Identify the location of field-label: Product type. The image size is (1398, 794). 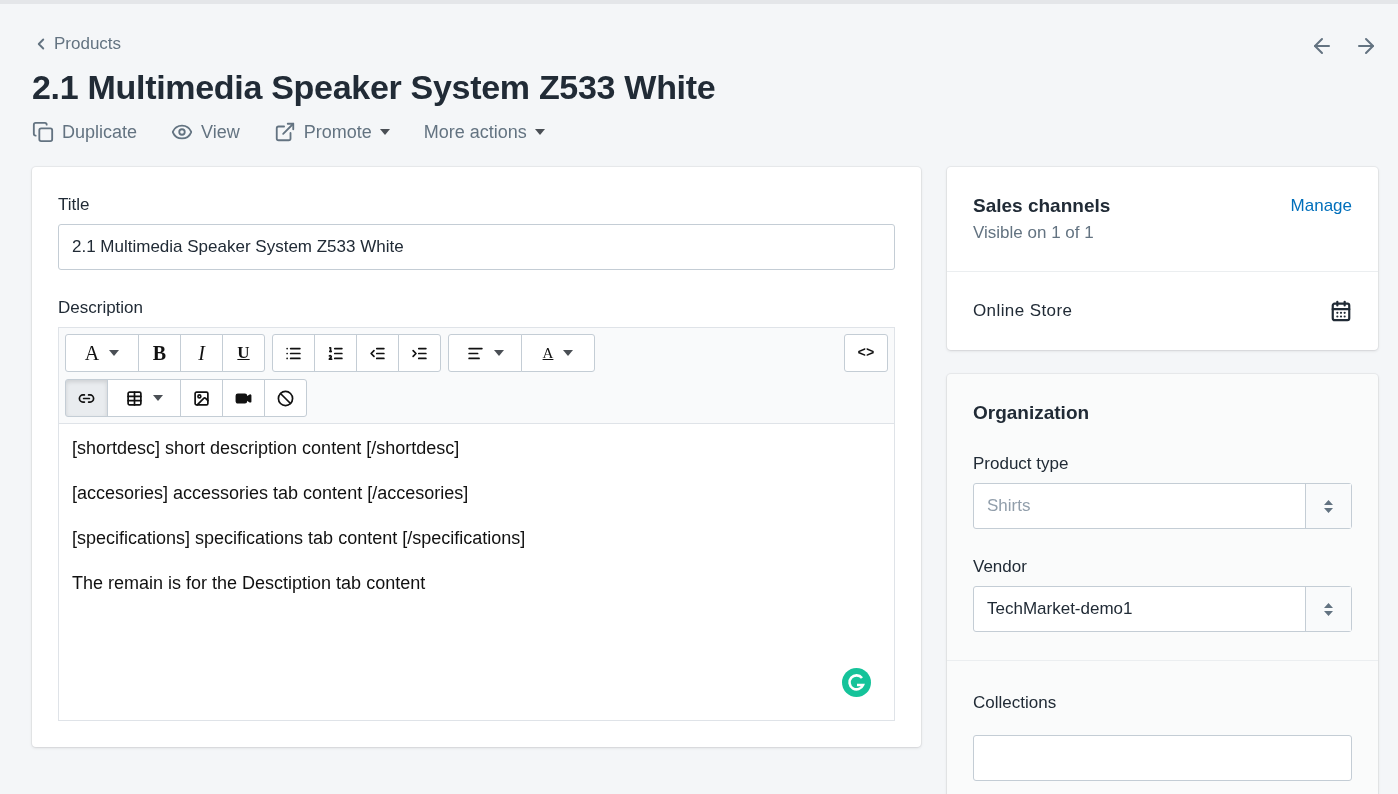
(1021, 464).